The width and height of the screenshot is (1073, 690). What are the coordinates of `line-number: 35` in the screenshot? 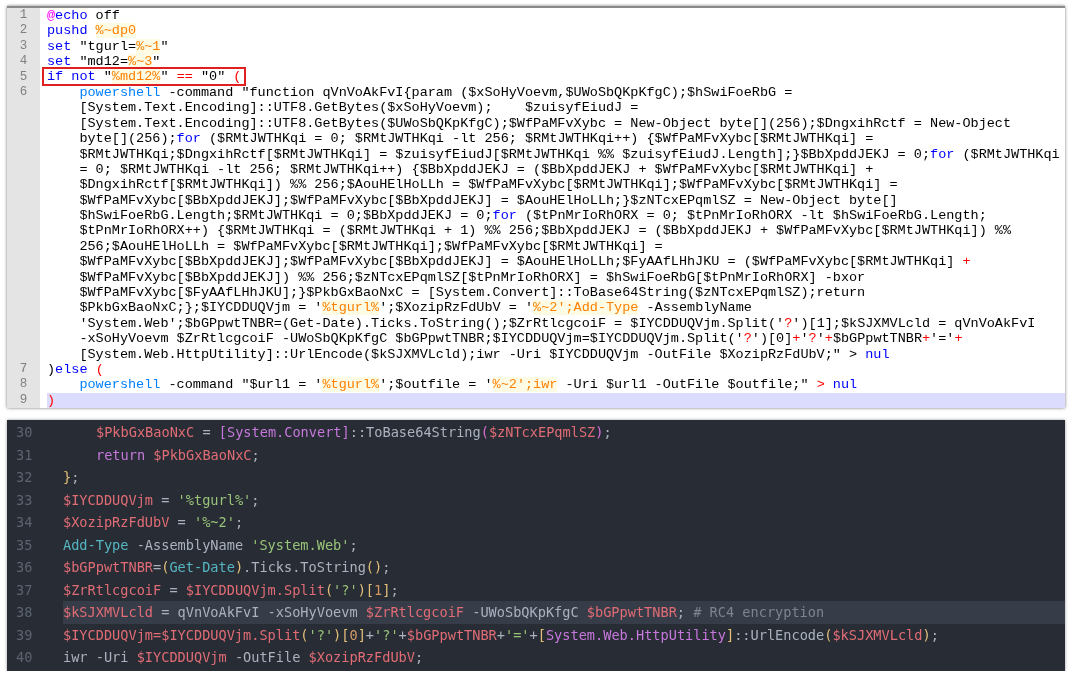 It's located at (24, 544).